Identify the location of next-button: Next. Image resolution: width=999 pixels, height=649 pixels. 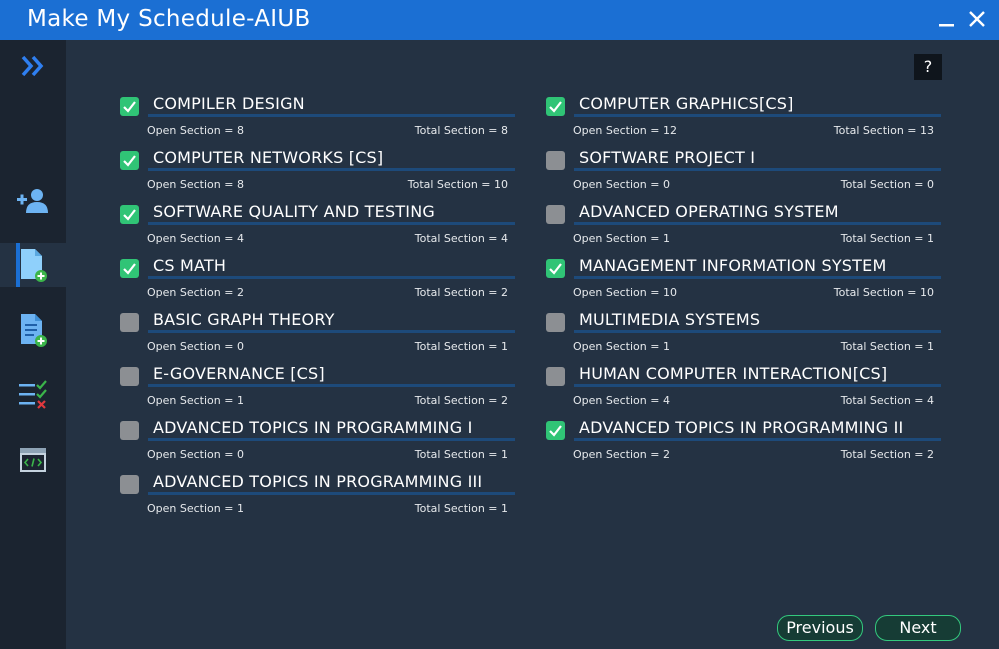
(918, 628).